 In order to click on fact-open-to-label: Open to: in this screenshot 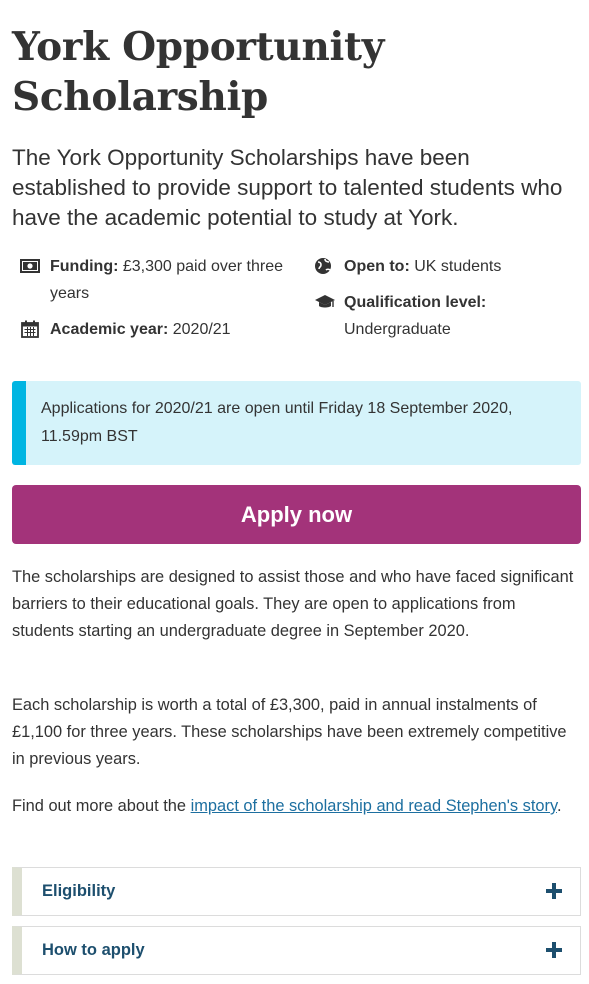, I will do `click(377, 266)`.